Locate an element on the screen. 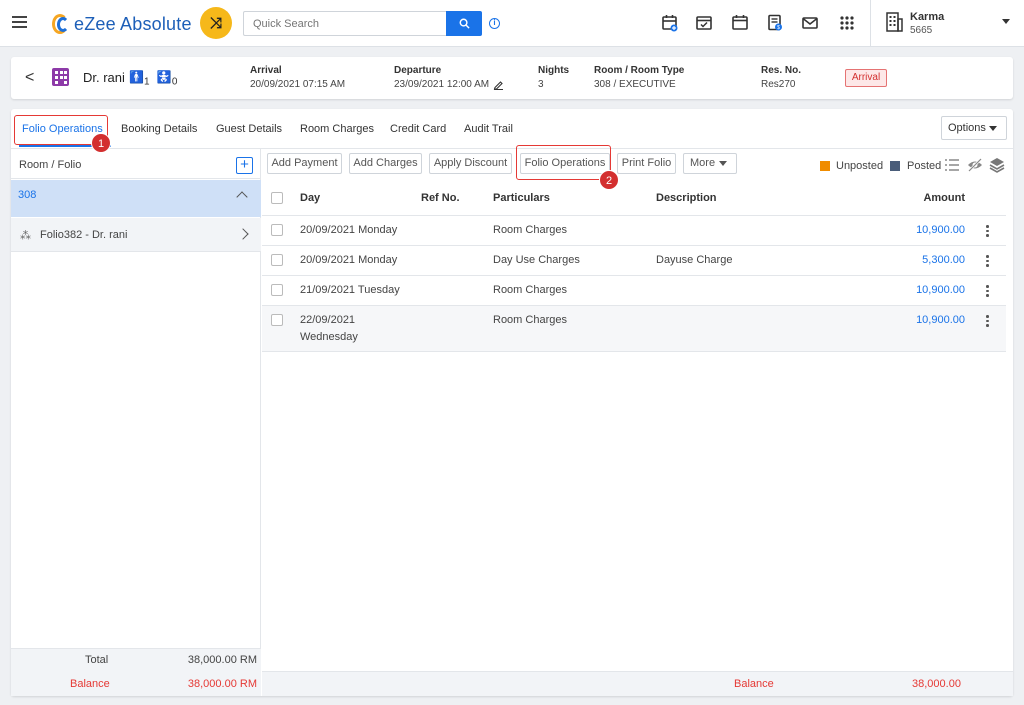  user-menu: Karma 5665 is located at coordinates (947, 23).